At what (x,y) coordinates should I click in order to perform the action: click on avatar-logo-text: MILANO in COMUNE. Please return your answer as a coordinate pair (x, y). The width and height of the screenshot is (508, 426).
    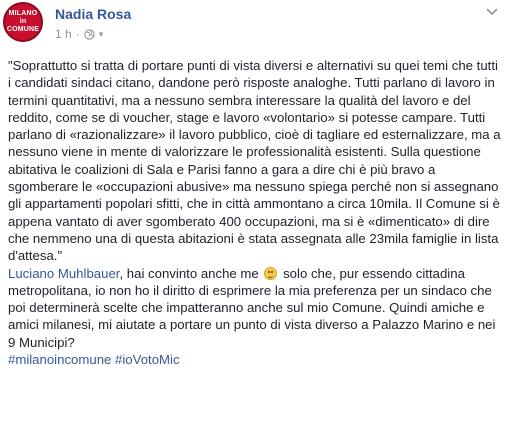
    Looking at the image, I should click on (23, 21).